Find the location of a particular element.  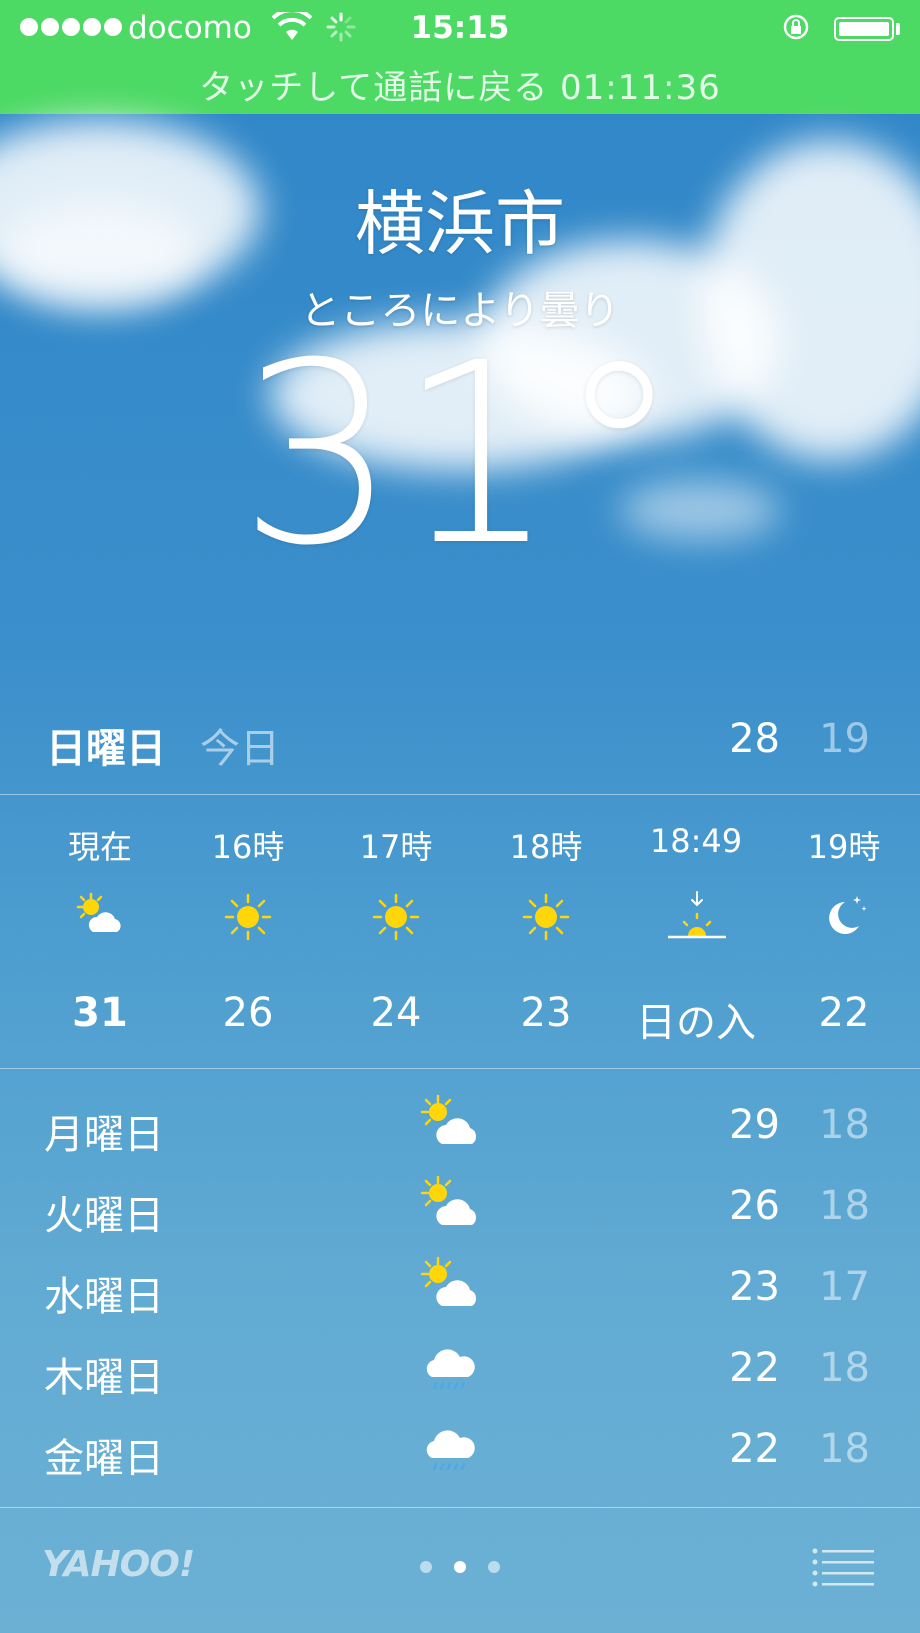

hour-temp: 26 is located at coordinates (248, 1013).